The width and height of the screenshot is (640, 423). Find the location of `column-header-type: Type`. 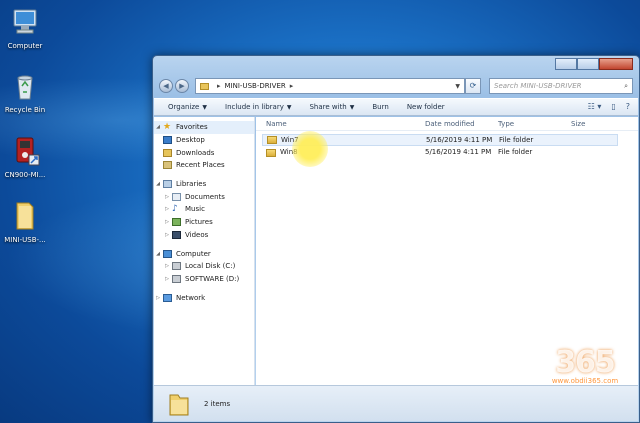

column-header-type: Type is located at coordinates (506, 124).